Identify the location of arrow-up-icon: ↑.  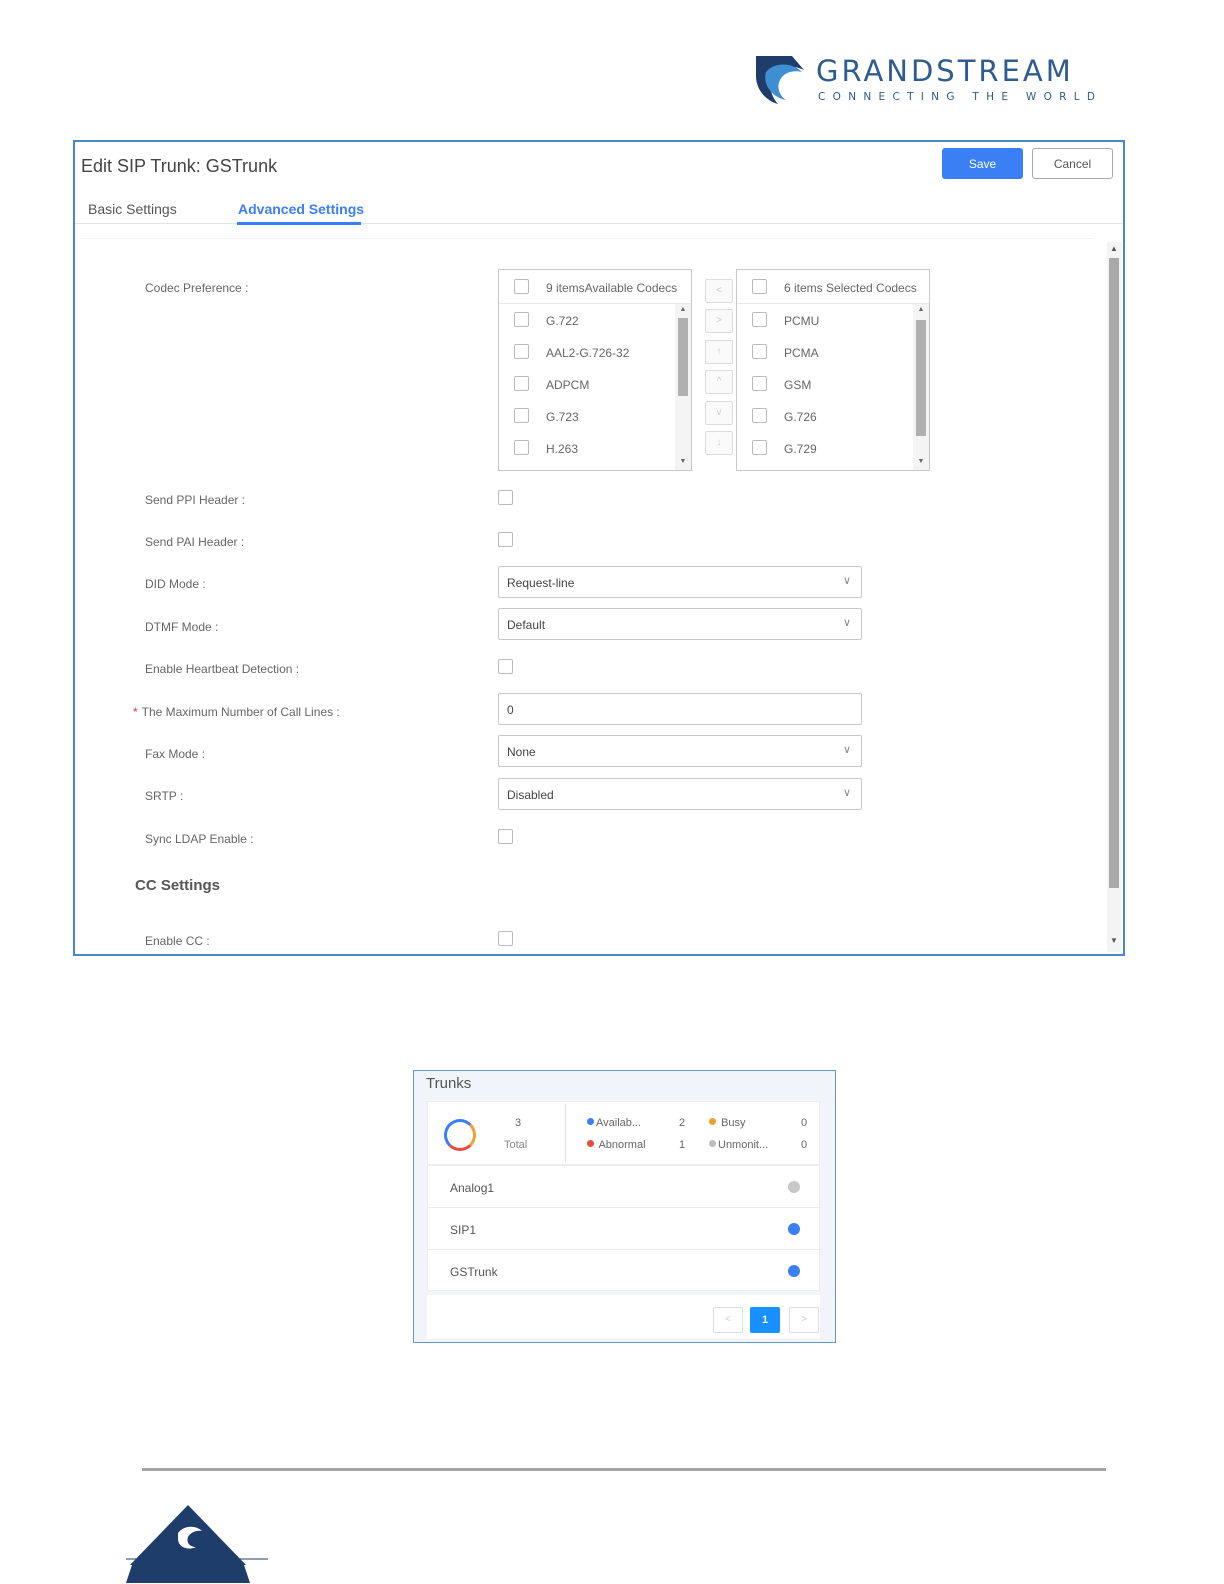
(719, 351).